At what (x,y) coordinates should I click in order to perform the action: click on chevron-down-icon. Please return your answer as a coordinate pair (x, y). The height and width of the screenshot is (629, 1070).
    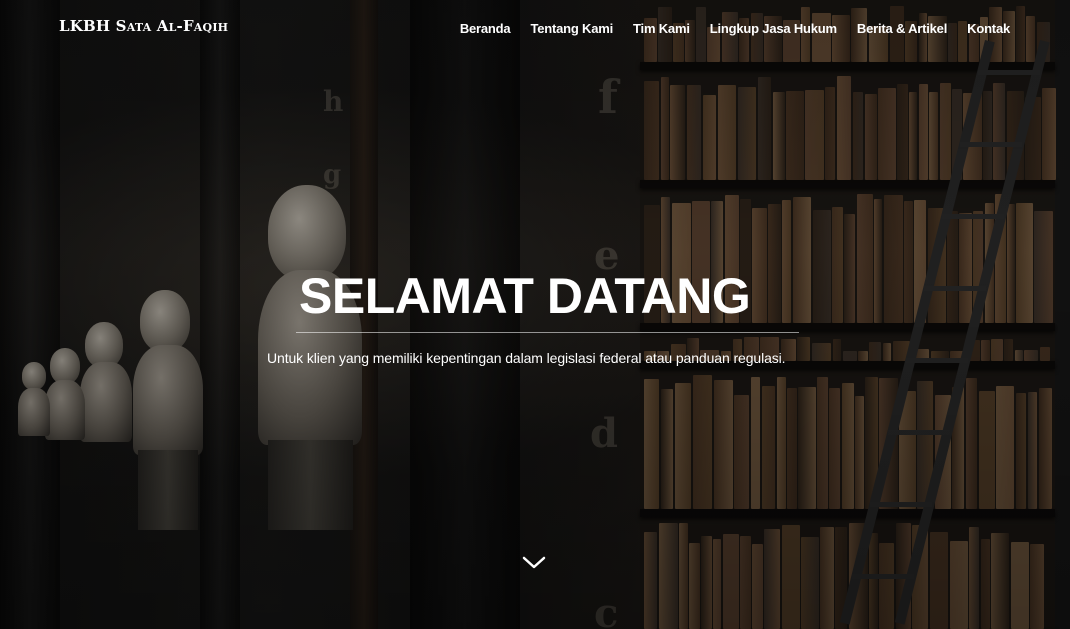
    Looking at the image, I should click on (534, 562).